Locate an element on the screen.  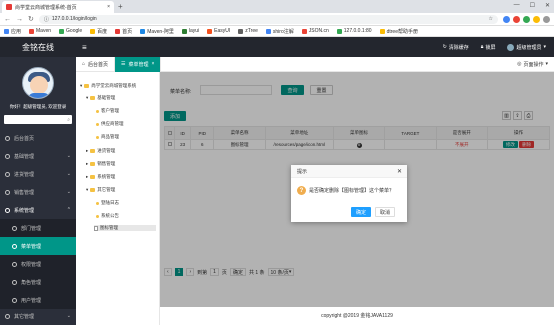
reload-icon: ↻ is located at coordinates (31, 19).